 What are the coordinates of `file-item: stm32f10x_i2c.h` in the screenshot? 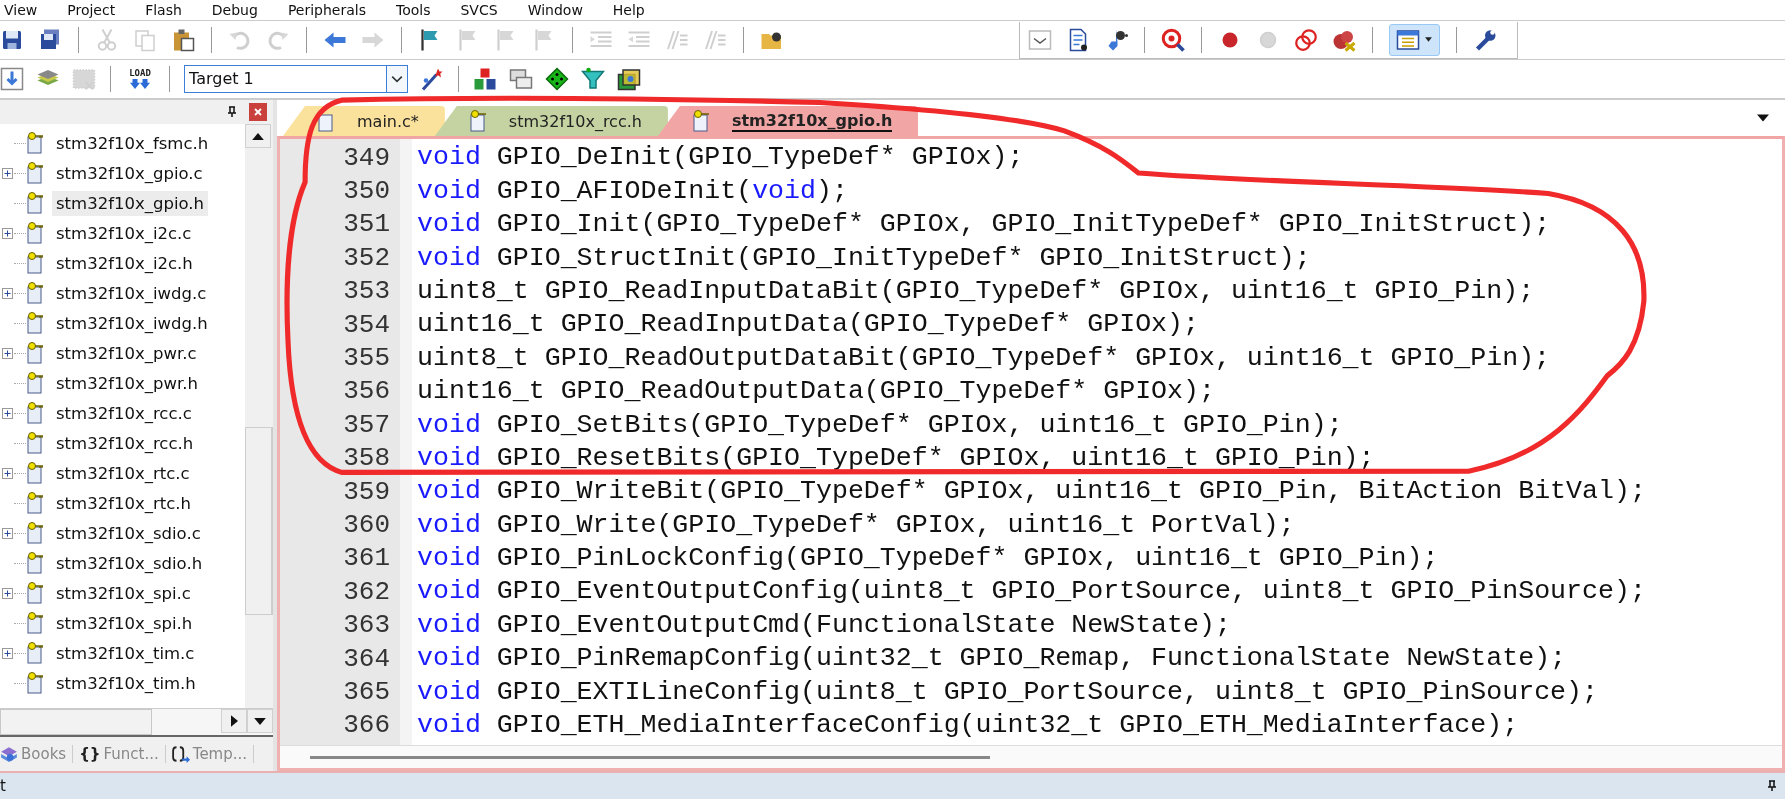 It's located at (124, 263).